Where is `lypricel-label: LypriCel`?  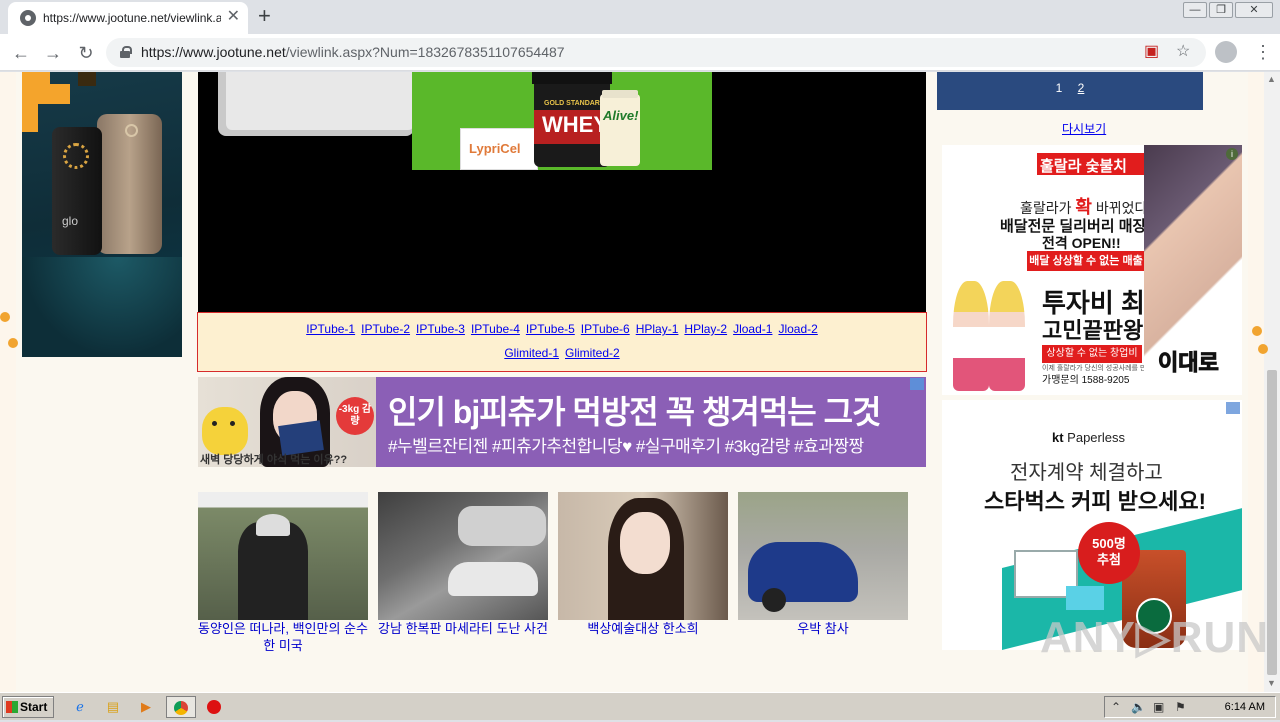
lypricel-label: LypriCel is located at coordinates (495, 148).